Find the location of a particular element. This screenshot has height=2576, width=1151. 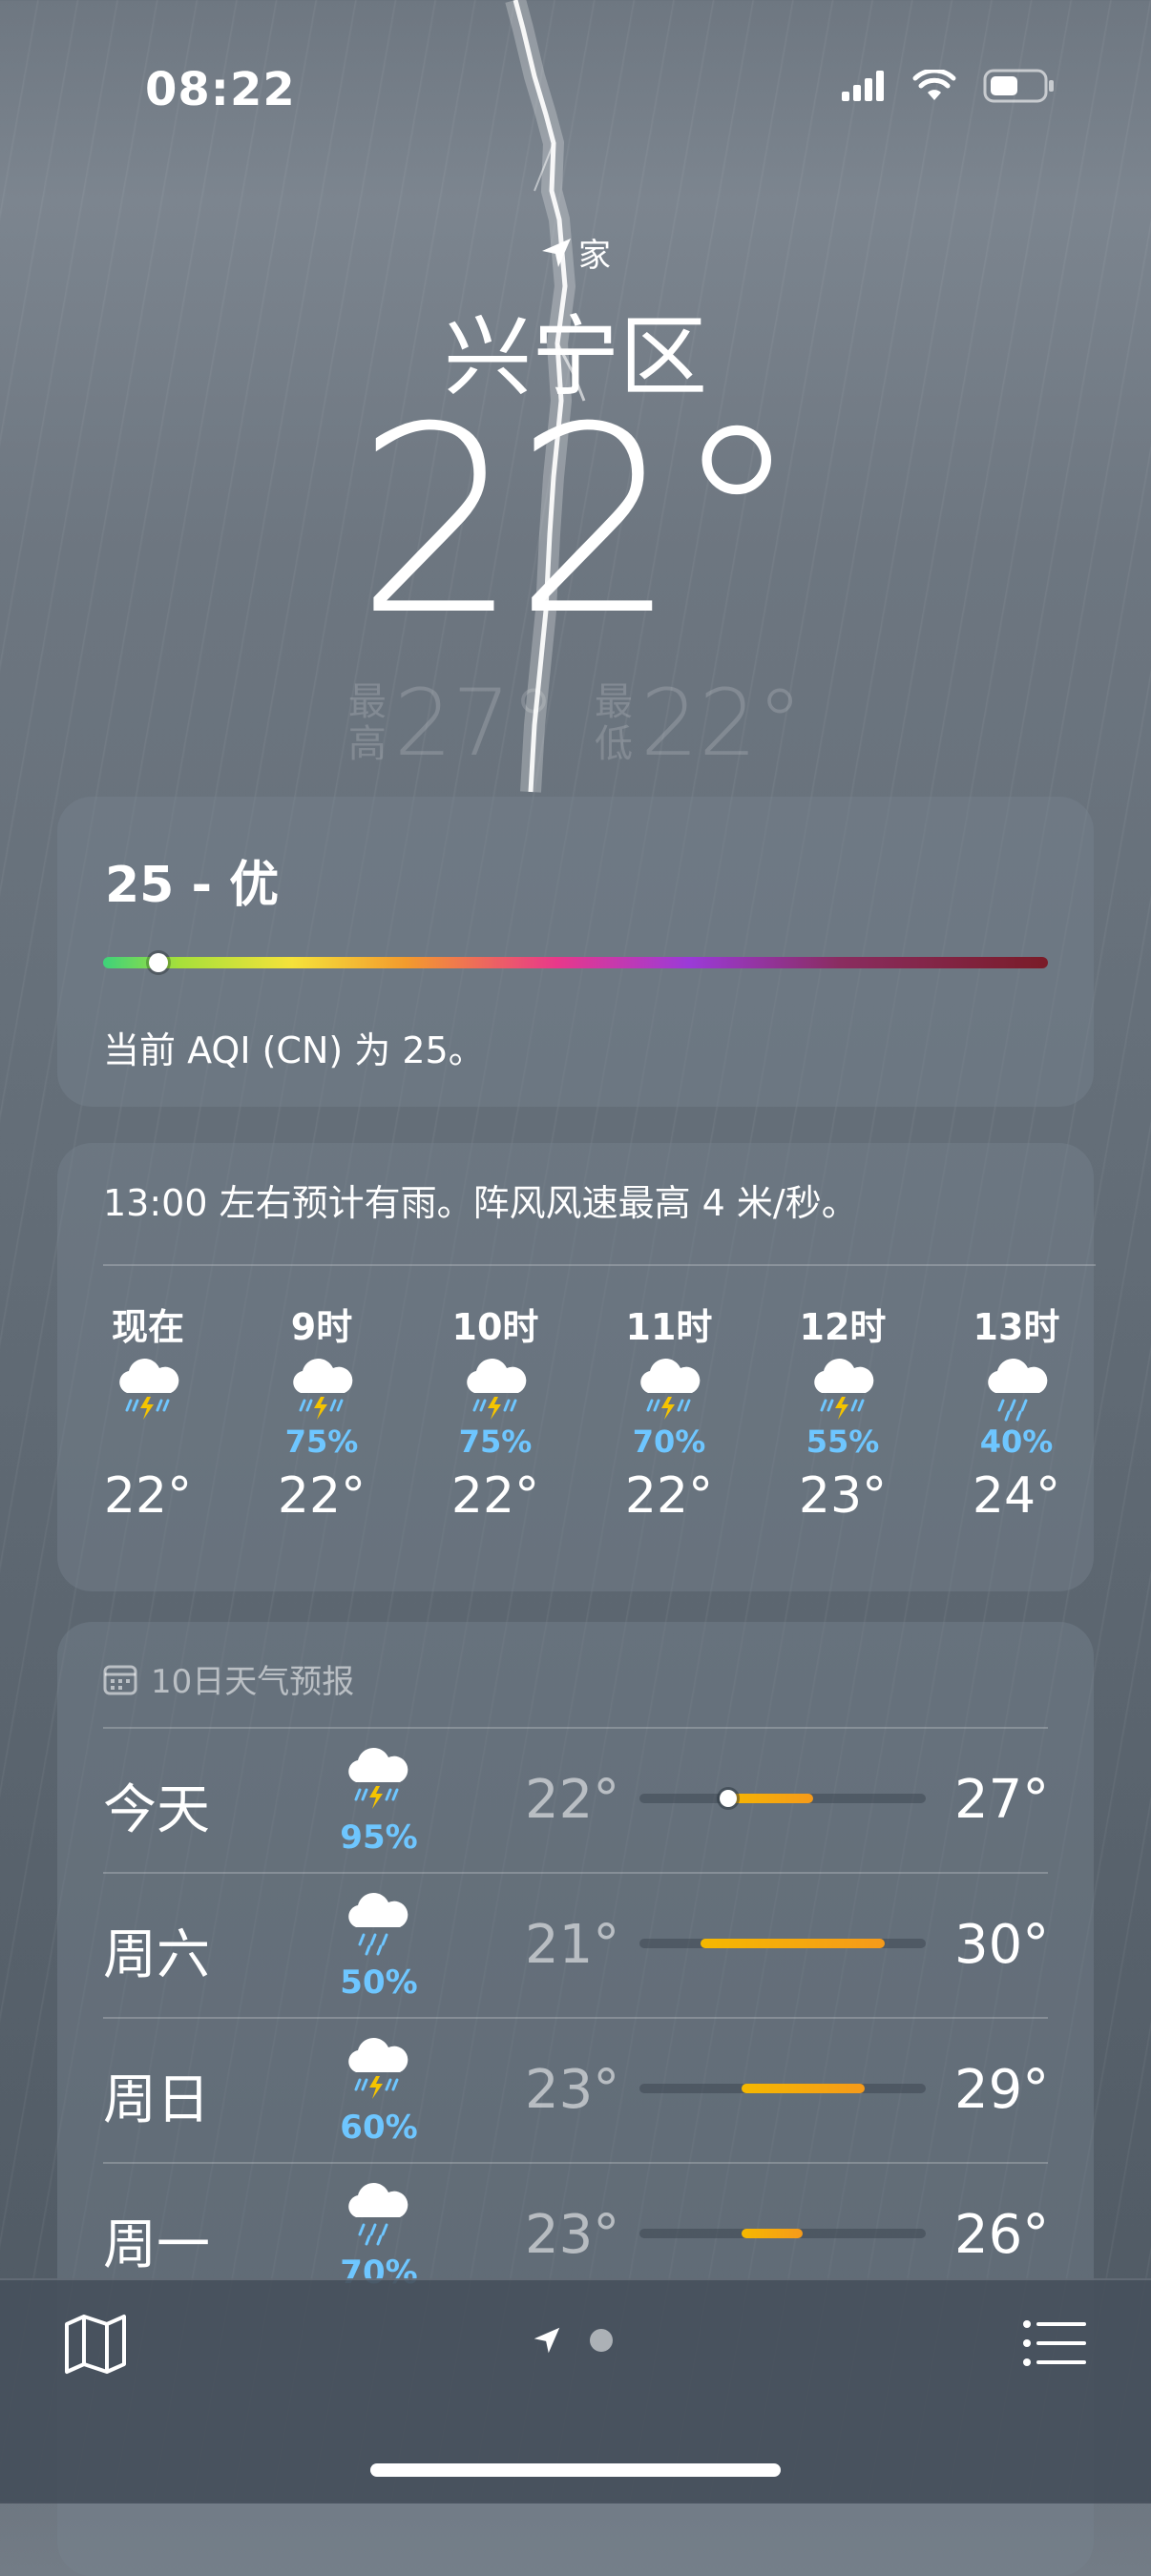

low-value: 22° is located at coordinates (722, 723).